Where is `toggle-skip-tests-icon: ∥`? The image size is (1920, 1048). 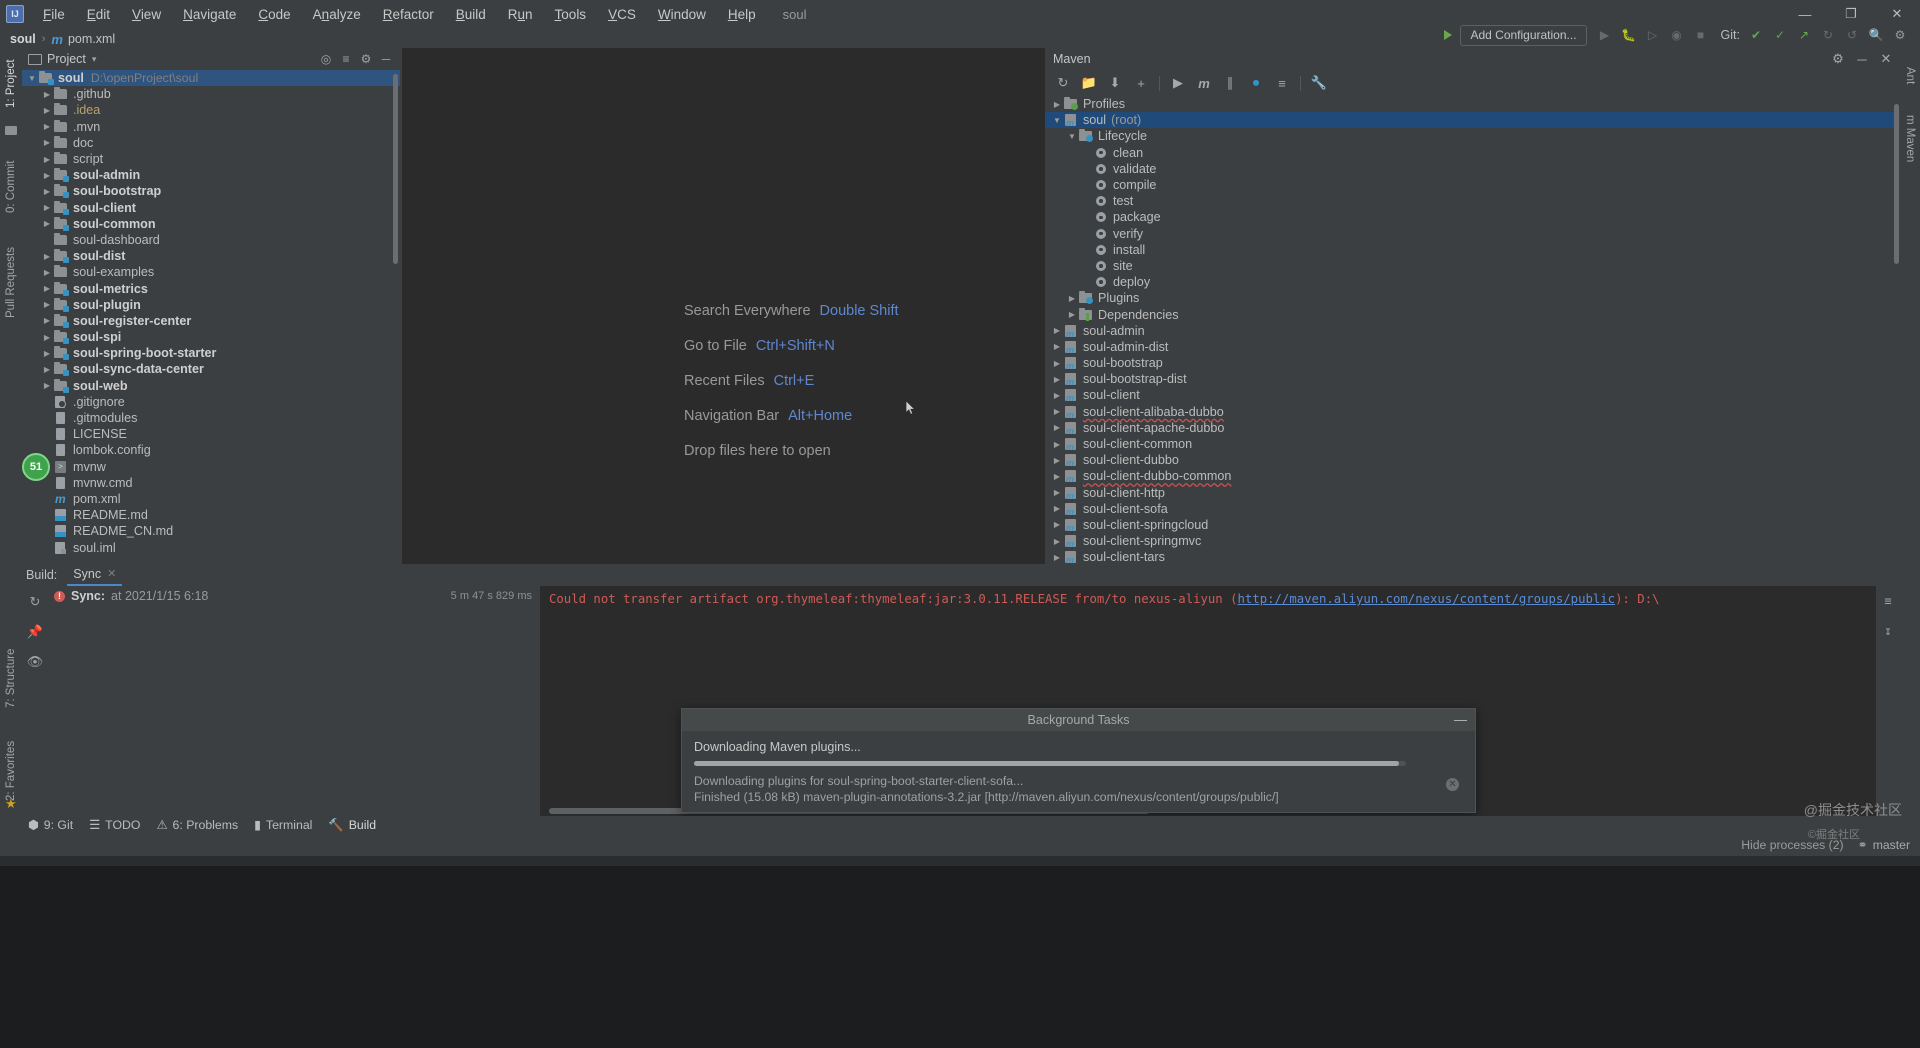
toggle-skip-tests-icon: ∥ is located at coordinates (1230, 83).